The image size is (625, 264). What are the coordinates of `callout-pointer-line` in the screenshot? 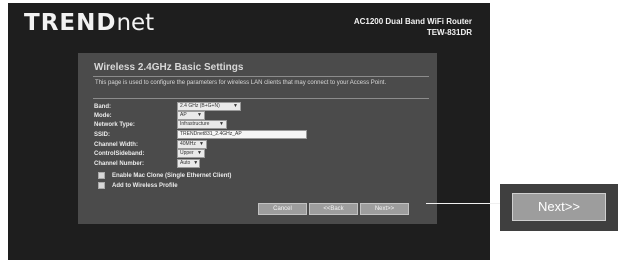 It's located at (465, 203).